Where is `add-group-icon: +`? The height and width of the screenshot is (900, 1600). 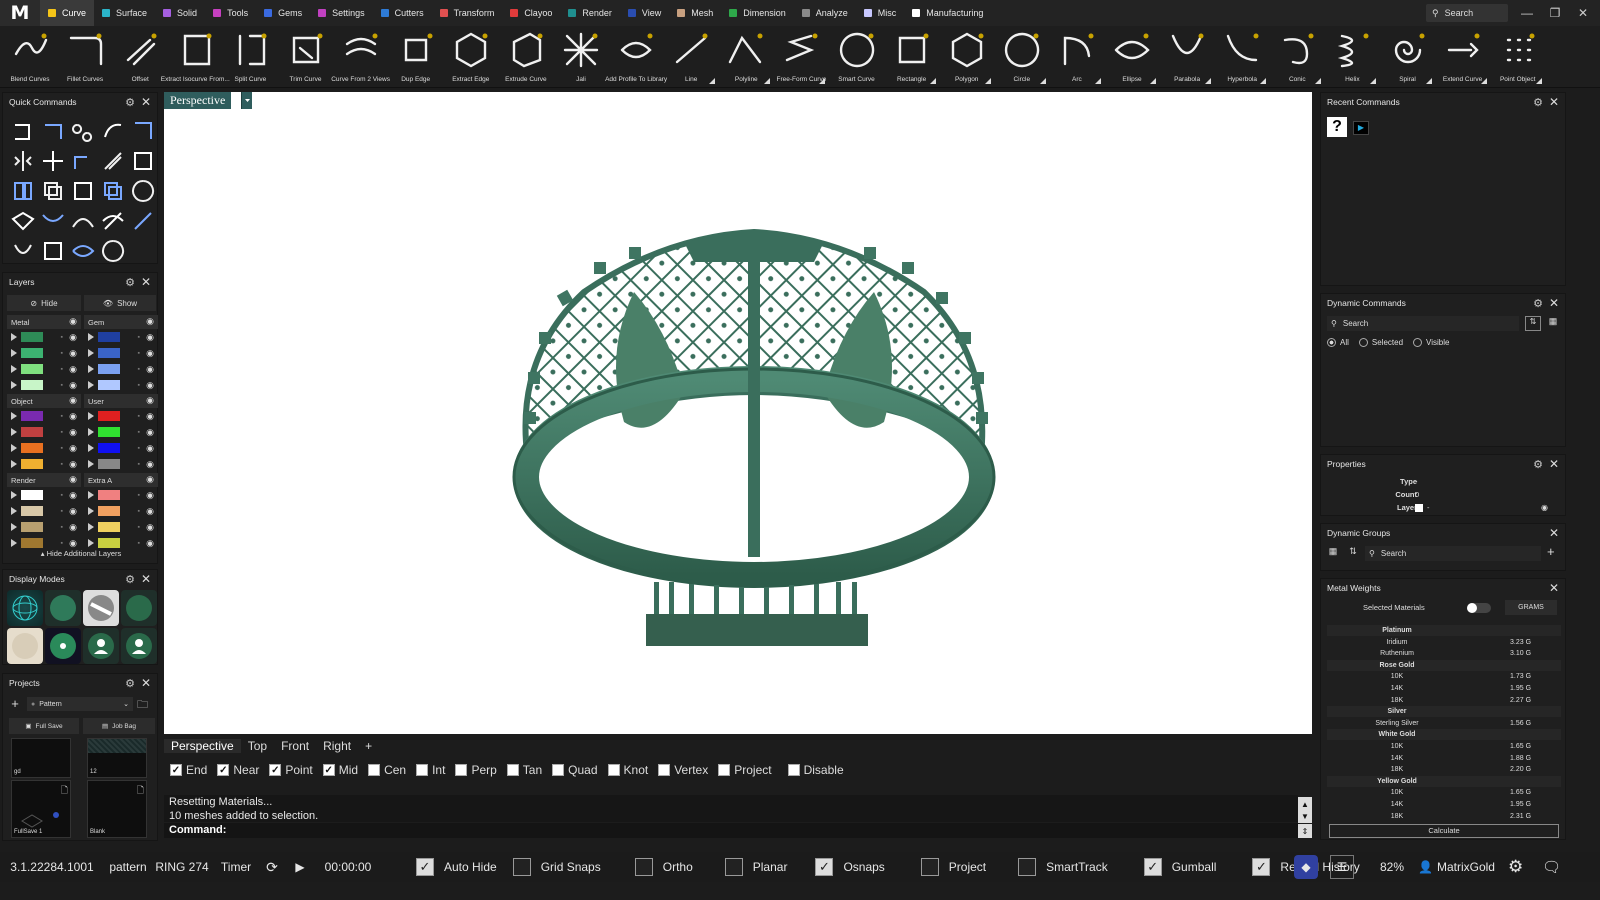 add-group-icon: + is located at coordinates (1551, 551).